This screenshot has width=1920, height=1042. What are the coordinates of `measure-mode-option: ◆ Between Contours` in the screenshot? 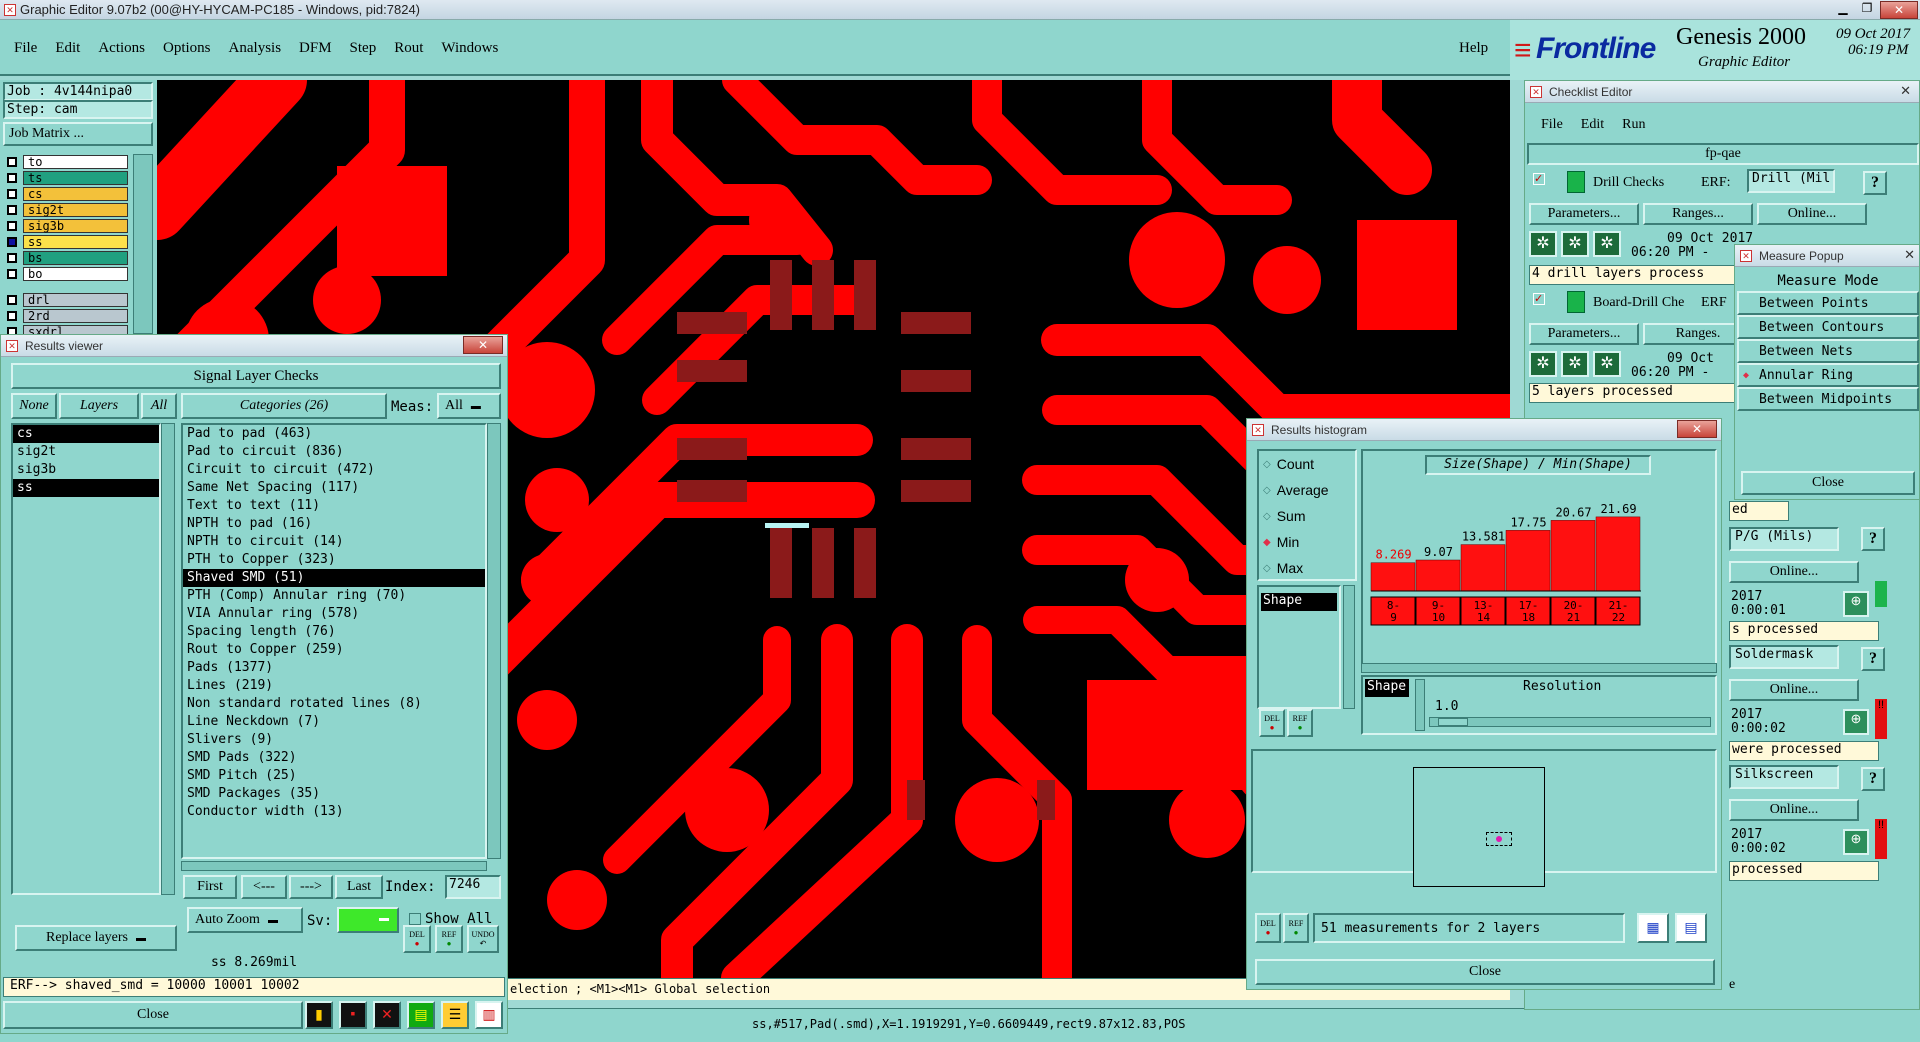 It's located at (1828, 327).